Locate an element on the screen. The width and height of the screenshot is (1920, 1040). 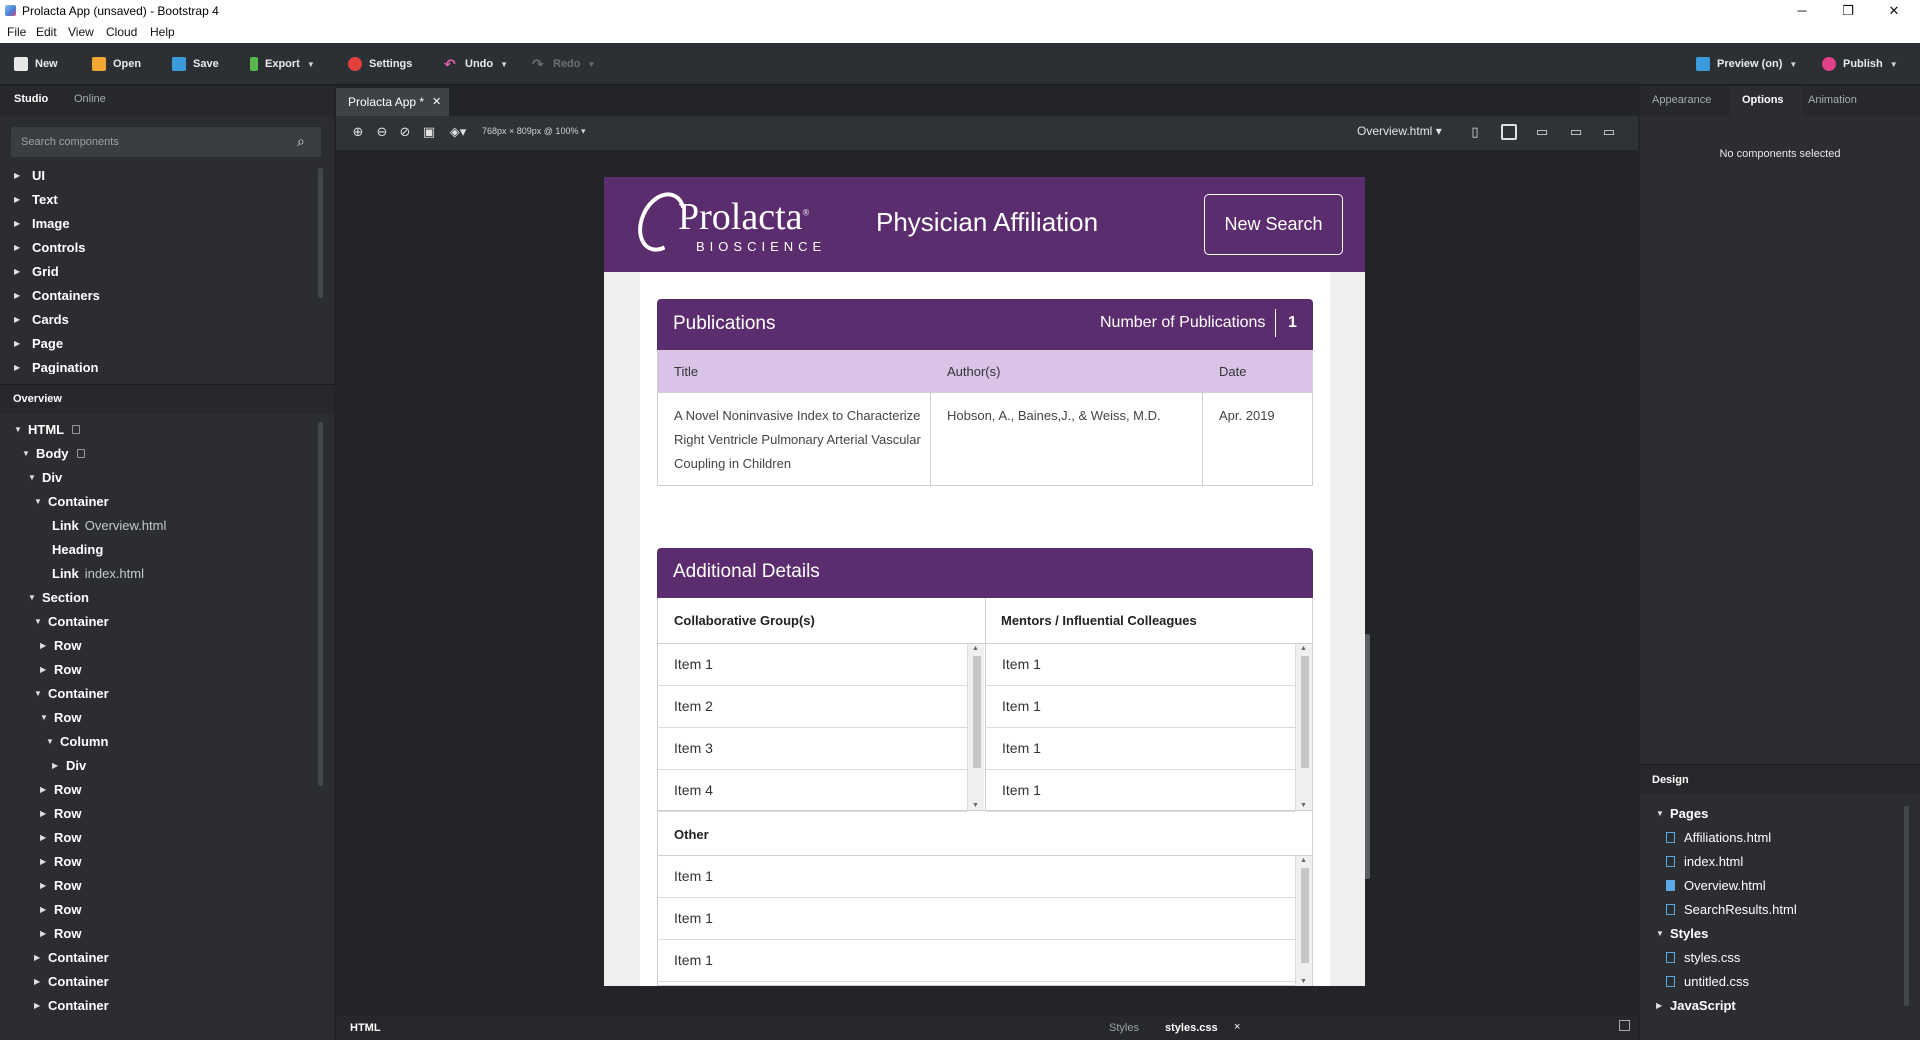
save-button: Save is located at coordinates (195, 64).